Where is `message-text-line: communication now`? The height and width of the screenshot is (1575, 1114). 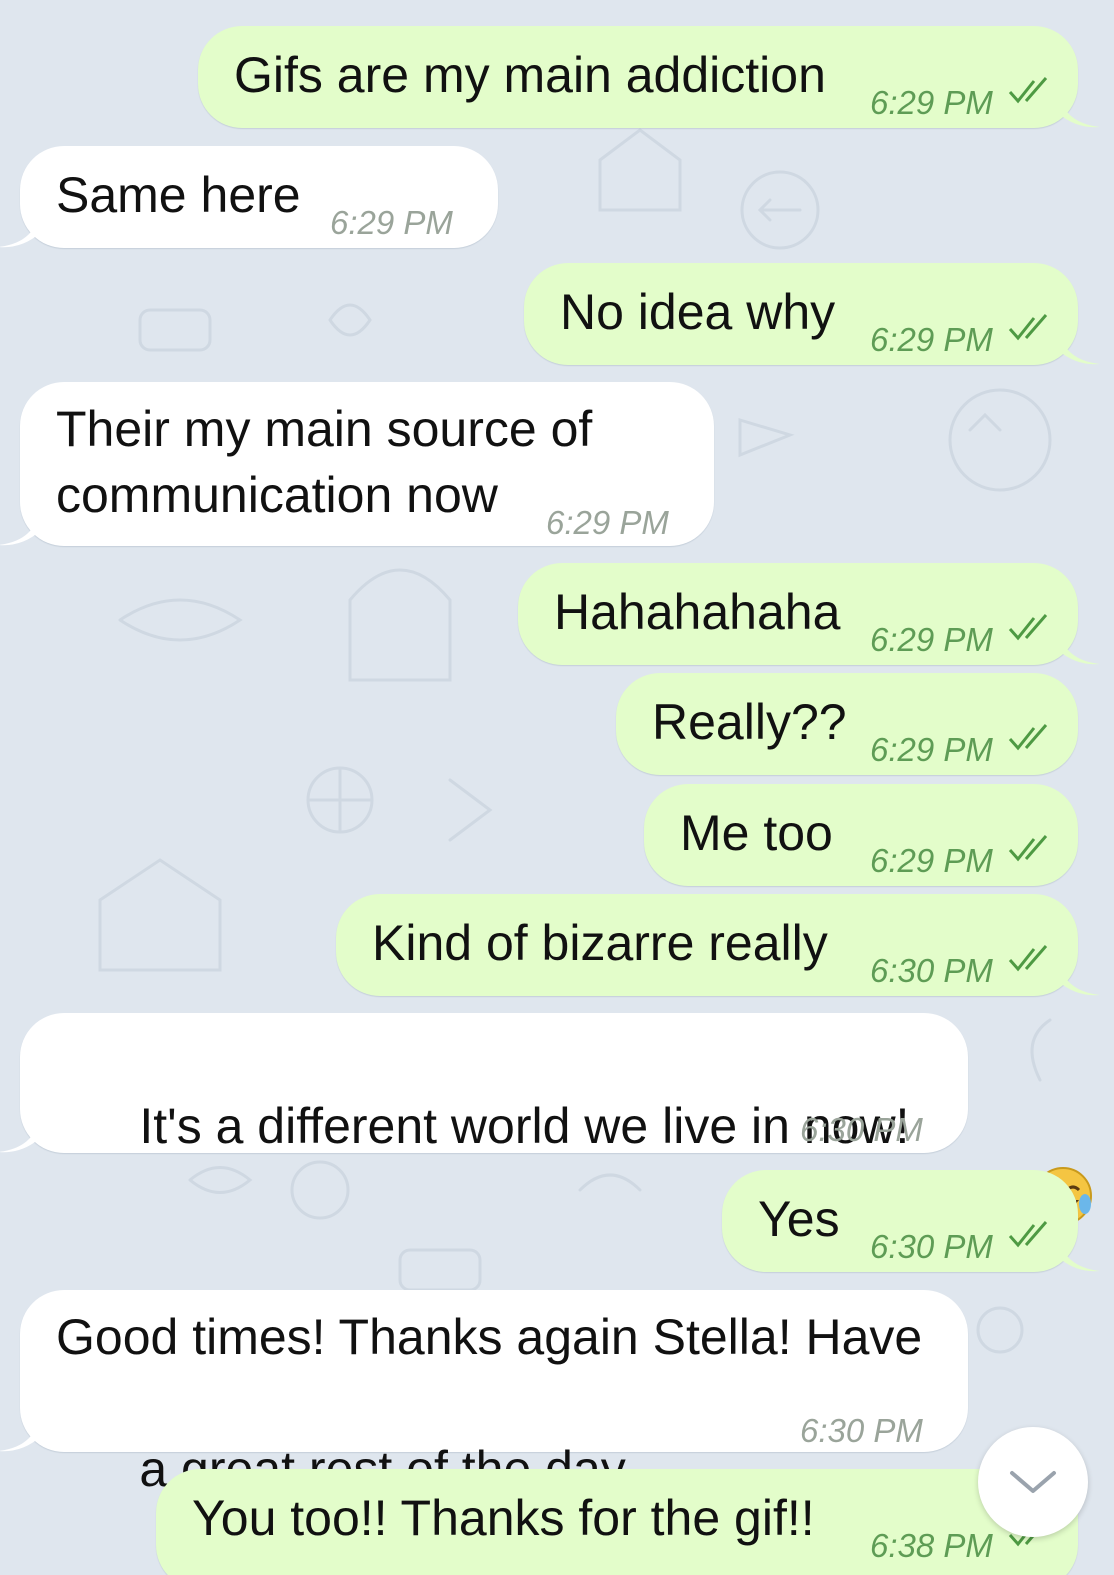
message-text-line: communication now is located at coordinates (277, 495).